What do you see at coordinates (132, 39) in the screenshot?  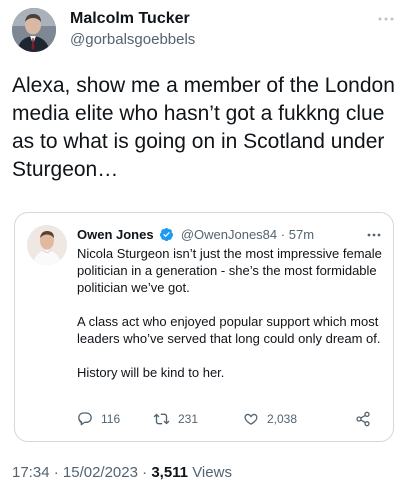 I see `author-handle: @gorbalsgoebbels` at bounding box center [132, 39].